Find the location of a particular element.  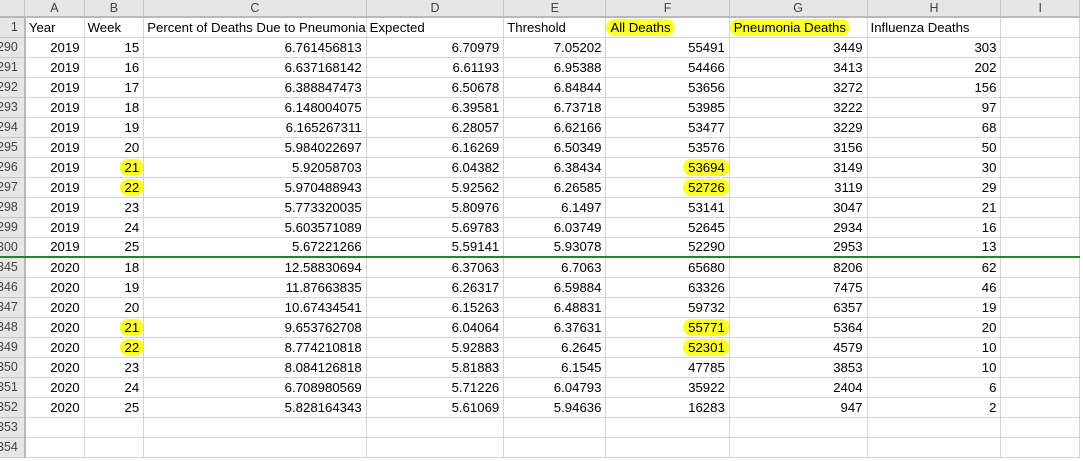

column-header-g: G is located at coordinates (798, 9).